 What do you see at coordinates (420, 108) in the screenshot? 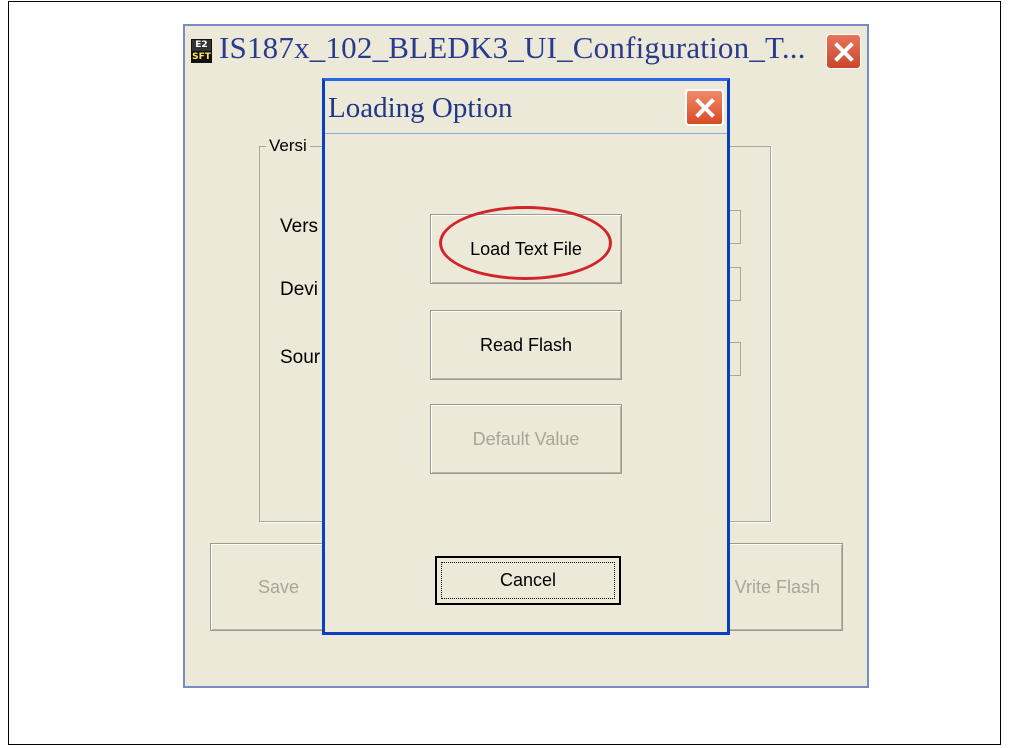
I see `dialog-title: Loading Option` at bounding box center [420, 108].